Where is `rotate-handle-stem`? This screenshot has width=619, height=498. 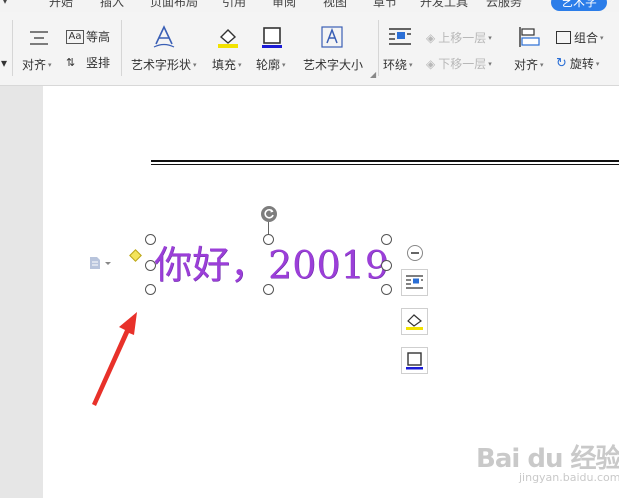
rotate-handle-stem is located at coordinates (268, 228).